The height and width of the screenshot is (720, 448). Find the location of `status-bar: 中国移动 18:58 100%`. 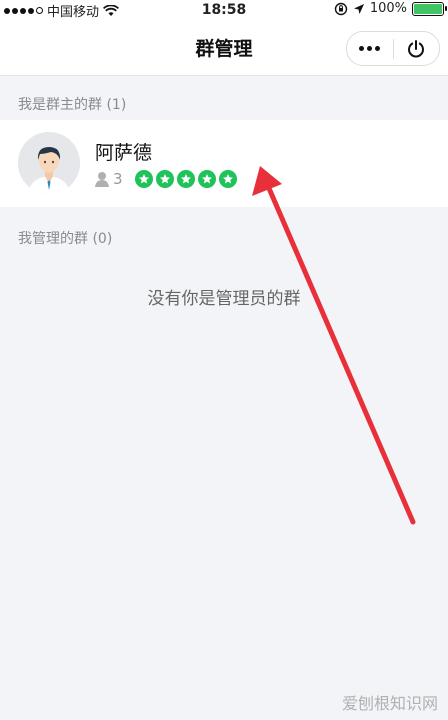

status-bar: 中国移动 18:58 100% is located at coordinates (224, 10).